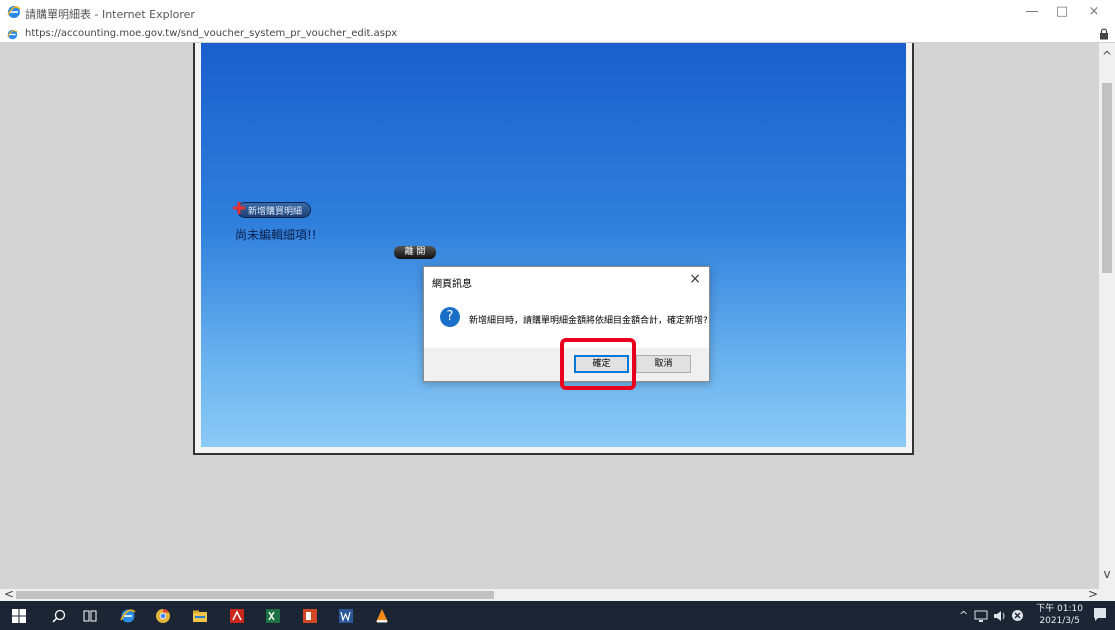 This screenshot has width=1115, height=630. What do you see at coordinates (128, 616) in the screenshot?
I see `internet-explorer-taskbar-icon` at bounding box center [128, 616].